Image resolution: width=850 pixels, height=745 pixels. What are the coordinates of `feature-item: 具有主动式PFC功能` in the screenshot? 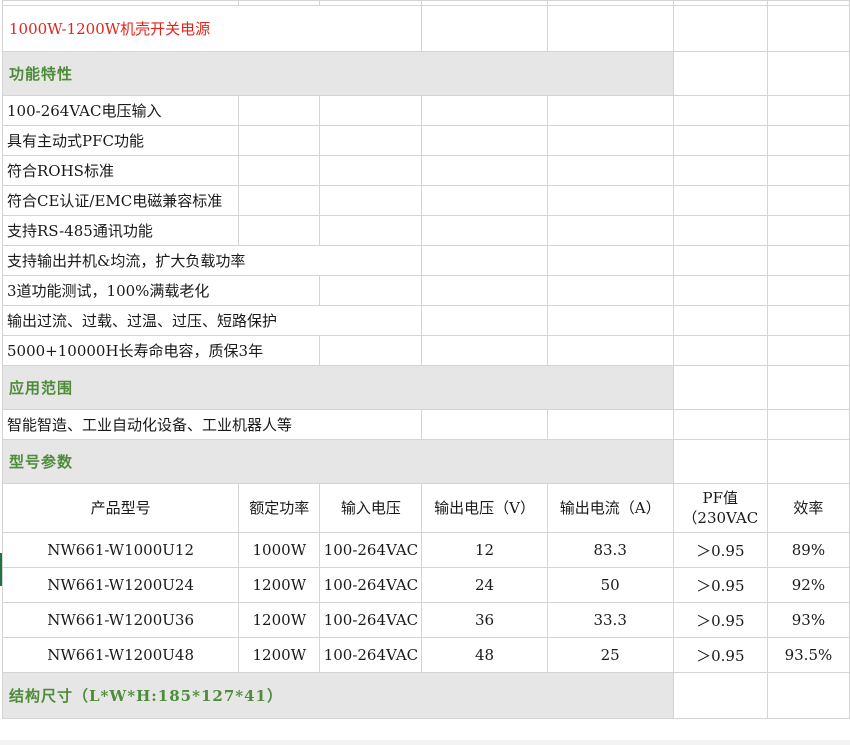 It's located at (120, 140).